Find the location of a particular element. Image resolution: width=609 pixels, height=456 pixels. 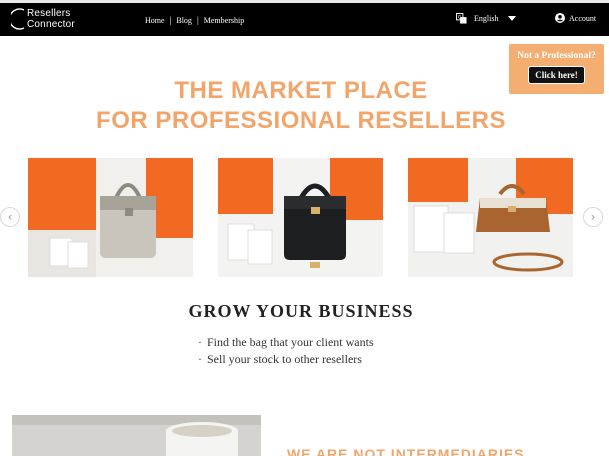

svg-text: G is located at coordinates (460, 18).